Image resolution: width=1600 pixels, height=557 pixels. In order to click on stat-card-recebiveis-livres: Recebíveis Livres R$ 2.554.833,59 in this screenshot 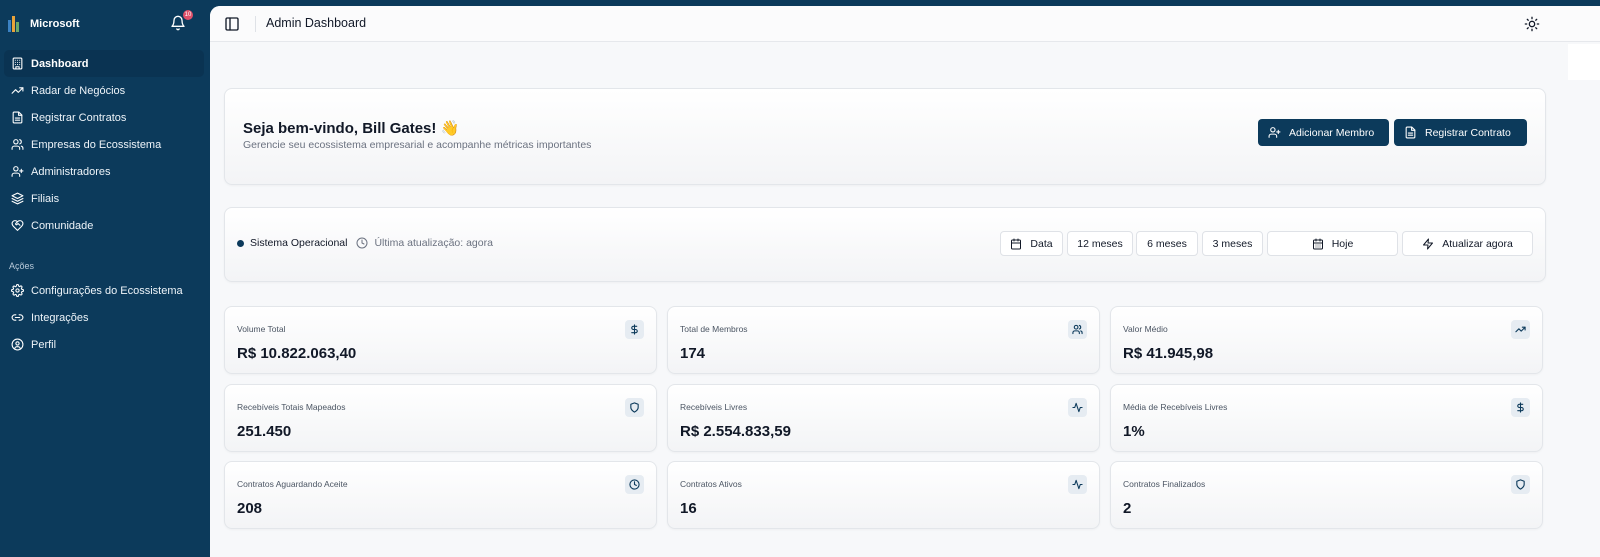, I will do `click(883, 418)`.